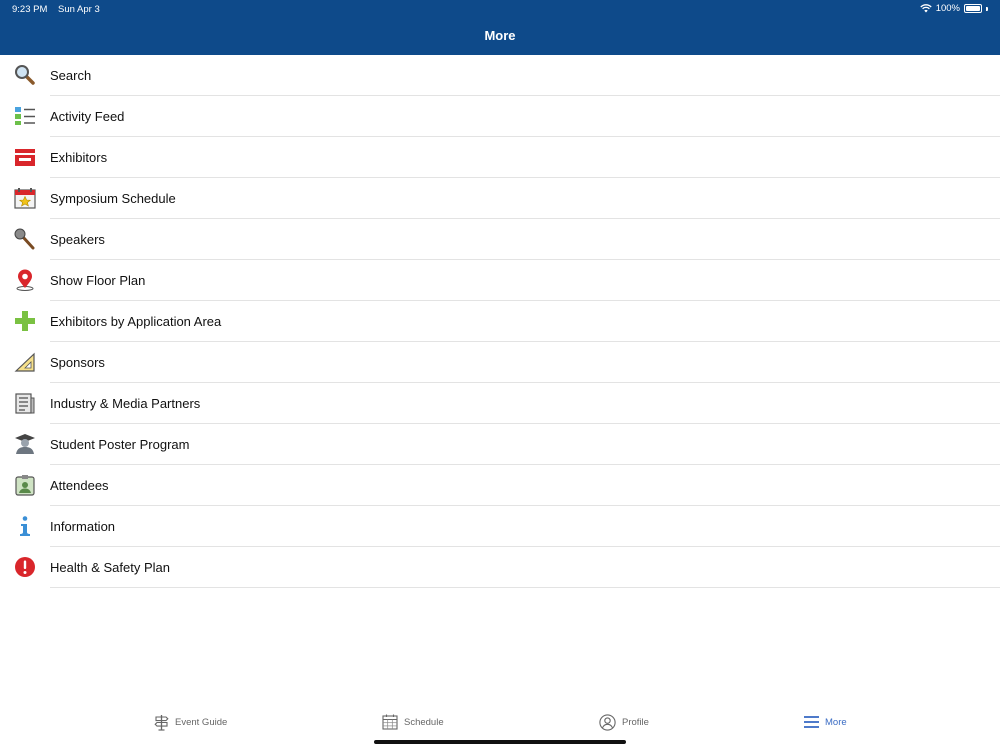  What do you see at coordinates (811, 722) in the screenshot?
I see `menu-icon` at bounding box center [811, 722].